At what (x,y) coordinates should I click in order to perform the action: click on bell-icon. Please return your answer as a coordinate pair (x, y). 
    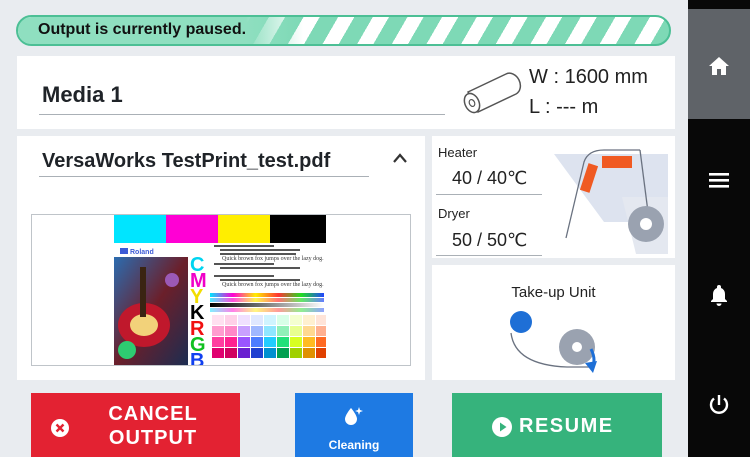
    Looking at the image, I should click on (719, 295).